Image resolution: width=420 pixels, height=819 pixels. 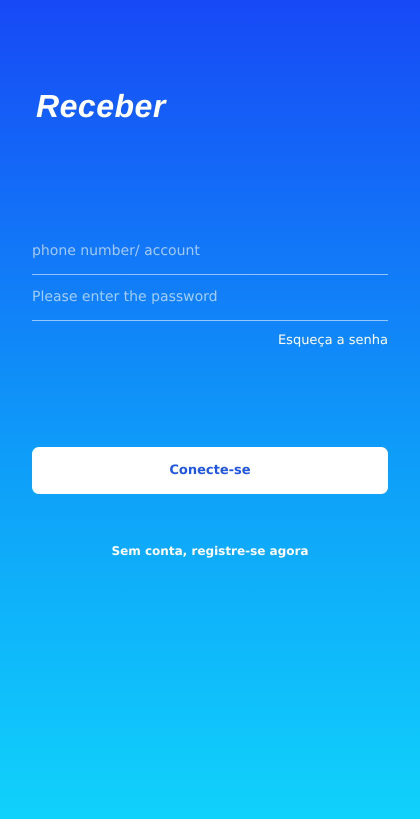 I want to click on app-title: Receber, so click(x=101, y=107).